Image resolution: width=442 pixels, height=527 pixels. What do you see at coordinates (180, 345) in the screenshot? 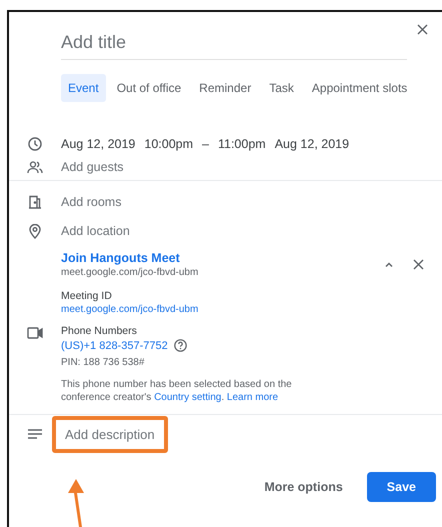
I see `help-icon` at bounding box center [180, 345].